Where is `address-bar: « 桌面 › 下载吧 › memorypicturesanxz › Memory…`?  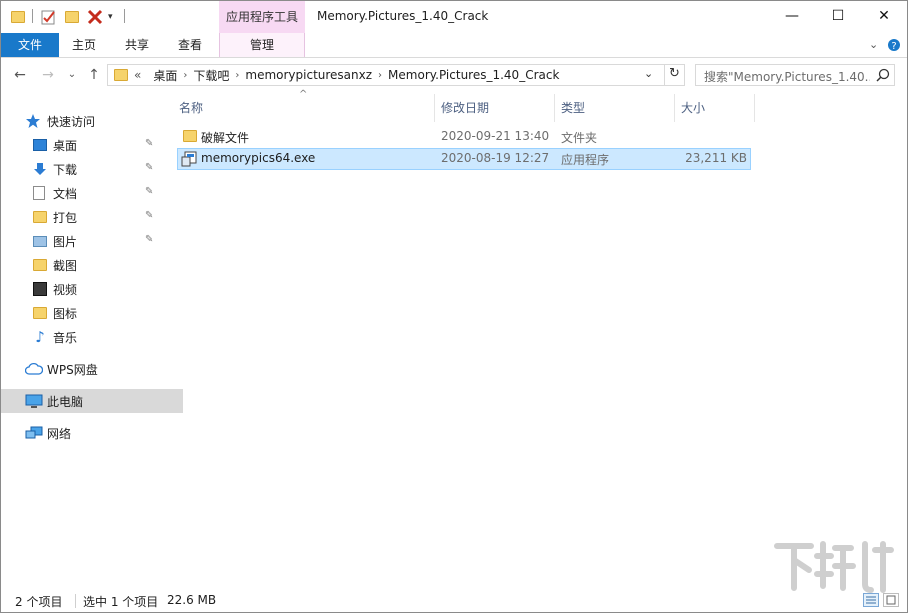
address-bar: « 桌面 › 下载吧 › memorypicturesanxz › Memory… is located at coordinates (396, 75).